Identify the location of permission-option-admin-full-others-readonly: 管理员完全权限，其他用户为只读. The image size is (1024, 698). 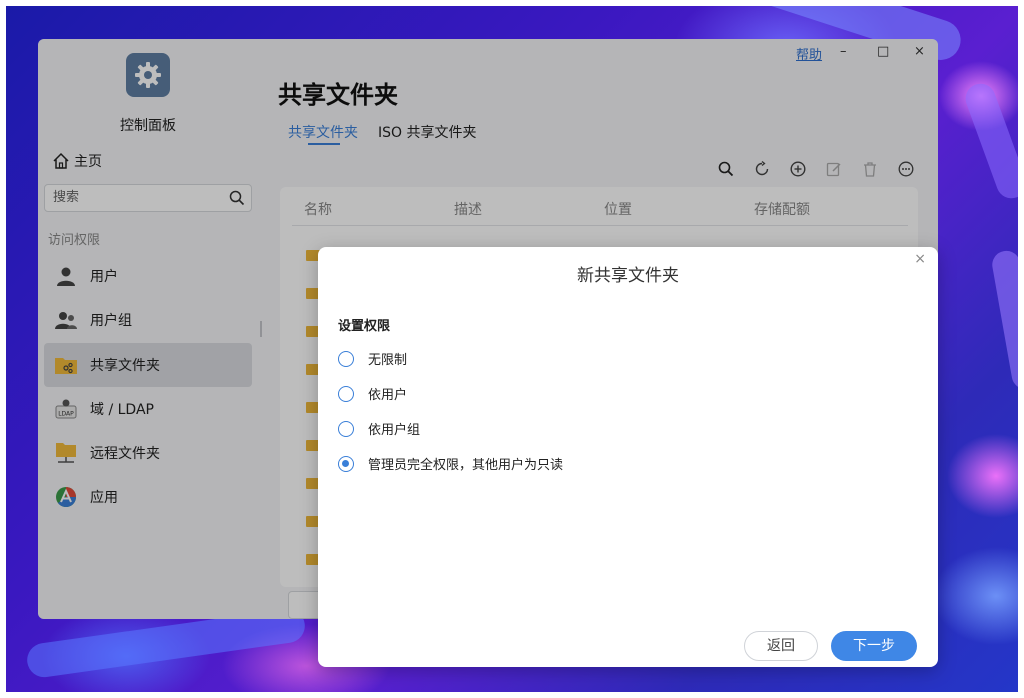
(450, 463).